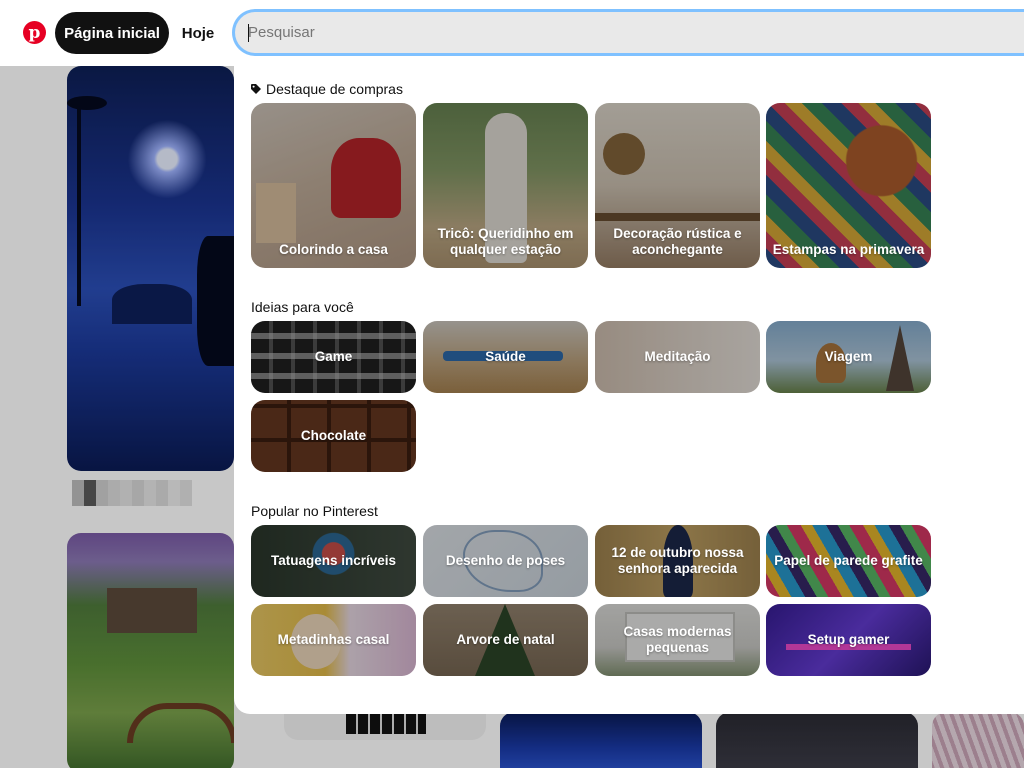  I want to click on card-label: Saúde, so click(505, 356).